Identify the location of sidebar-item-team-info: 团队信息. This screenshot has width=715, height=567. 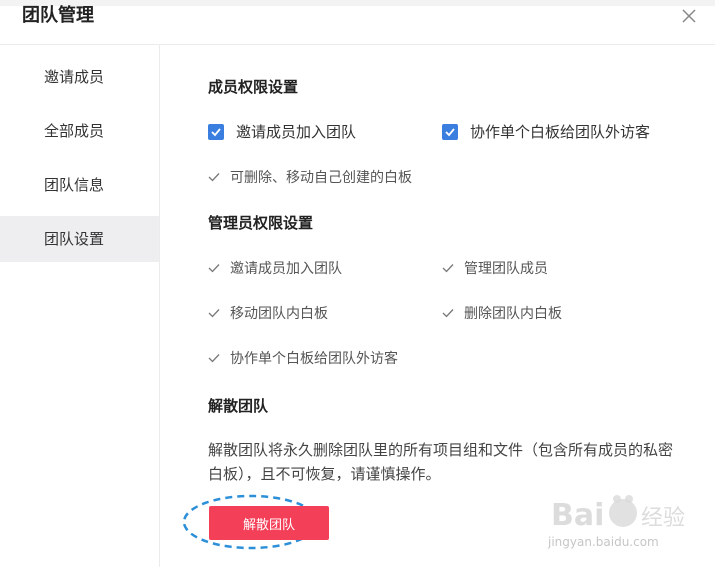
(79, 185).